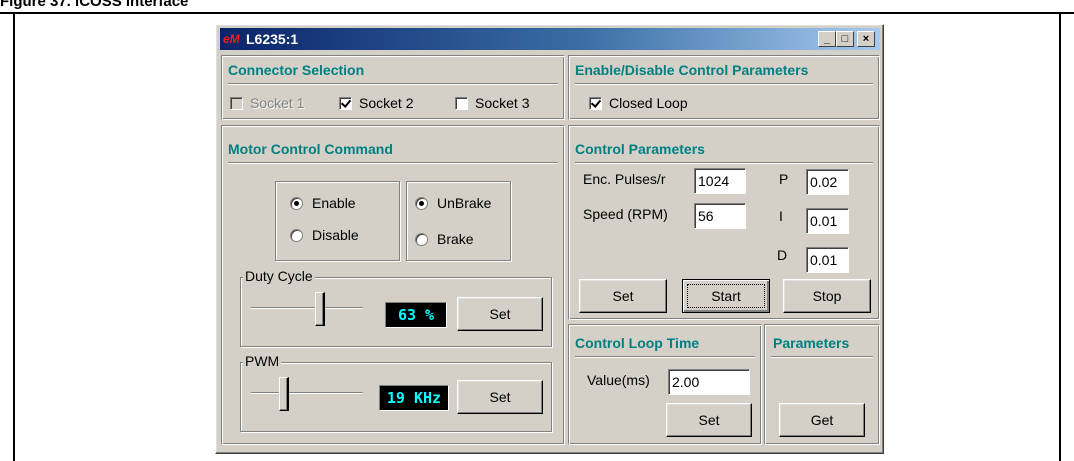  Describe the element at coordinates (784, 179) in the screenshot. I see `p-gain-label: P` at that location.